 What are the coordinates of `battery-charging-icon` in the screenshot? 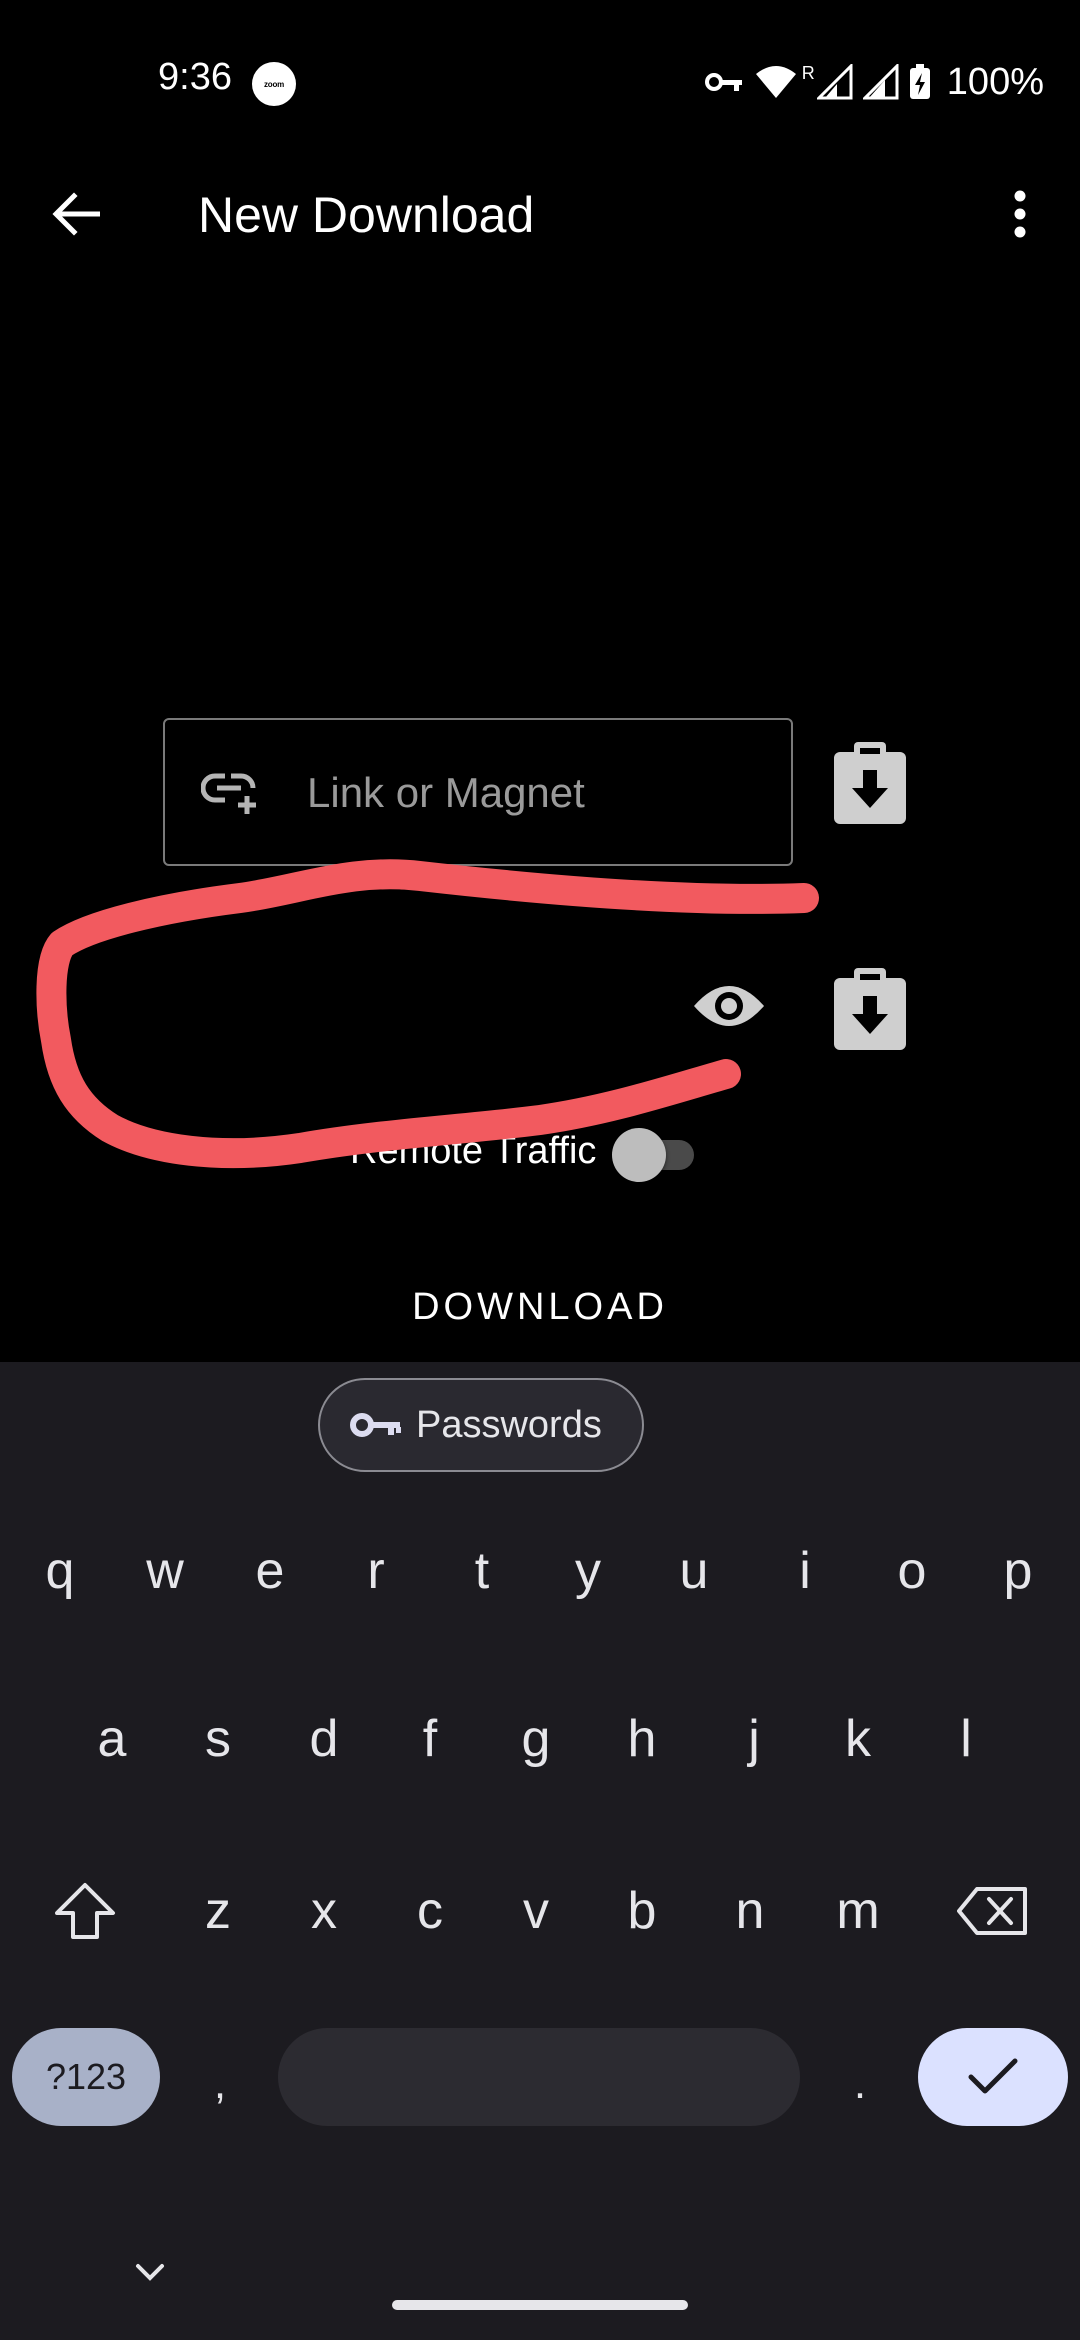 It's located at (919, 81).